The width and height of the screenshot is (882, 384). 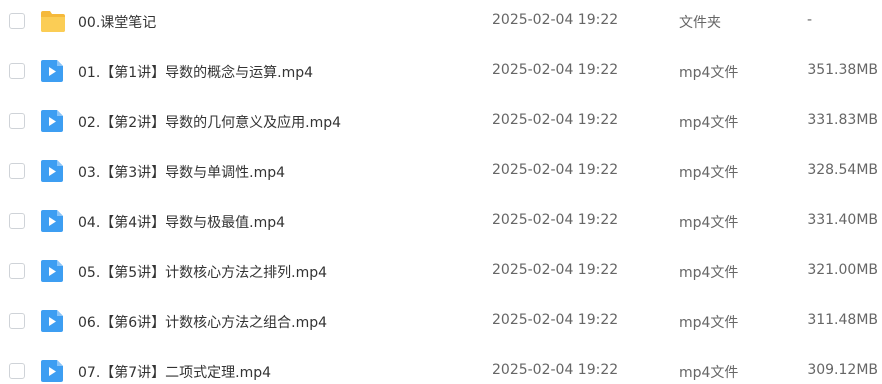 I want to click on folder-icon, so click(x=53, y=21).